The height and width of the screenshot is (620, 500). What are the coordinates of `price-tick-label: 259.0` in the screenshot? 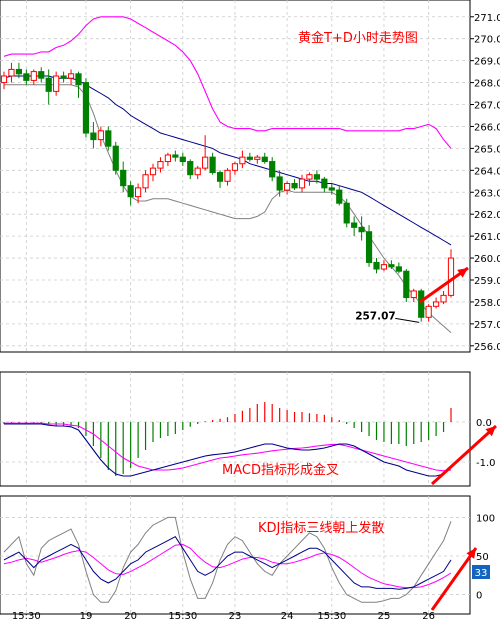 It's located at (487, 281).